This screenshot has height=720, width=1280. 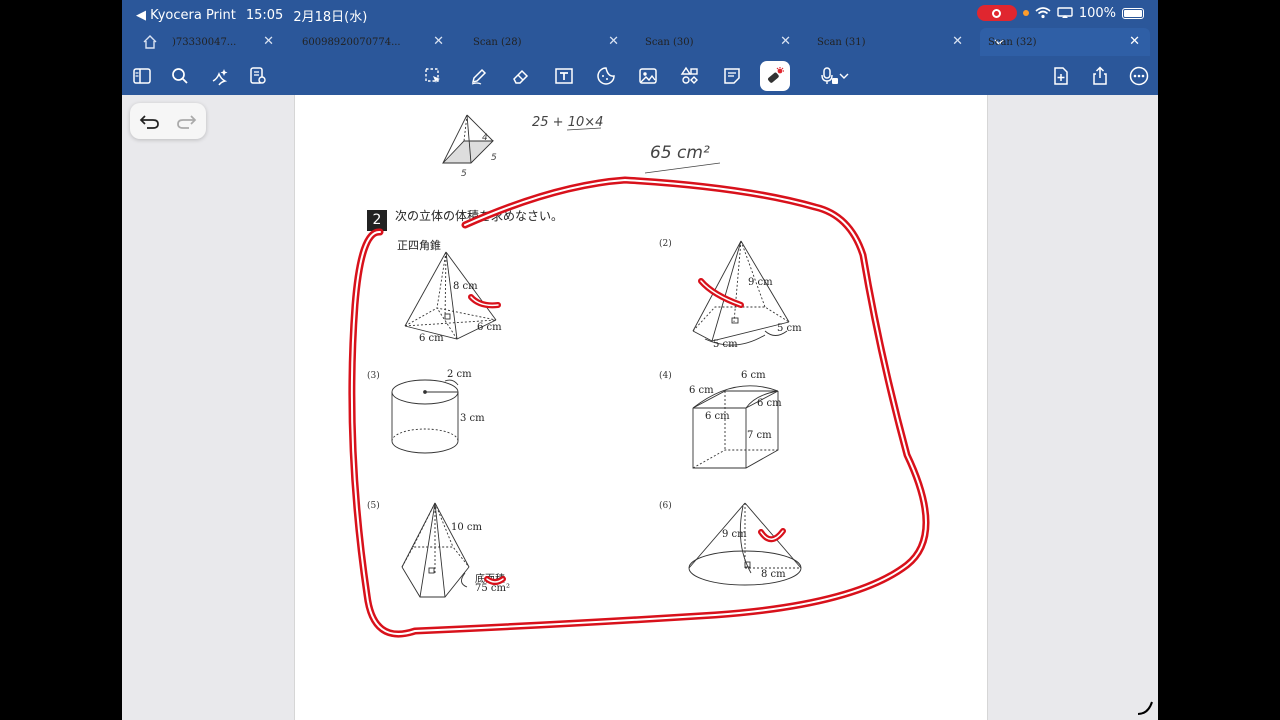 What do you see at coordinates (1043, 13) in the screenshot?
I see `wifi-icon` at bounding box center [1043, 13].